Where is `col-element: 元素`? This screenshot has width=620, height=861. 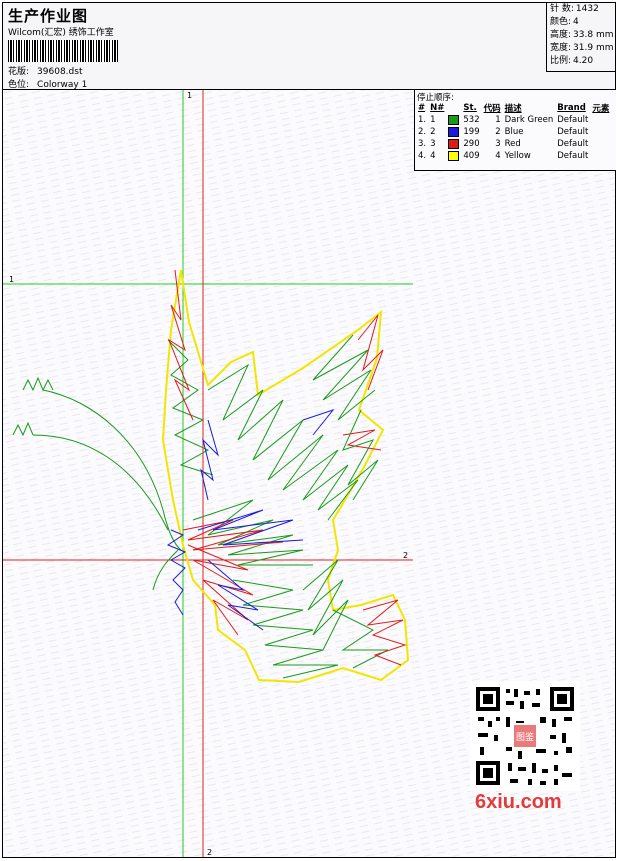
col-element: 元素 is located at coordinates (601, 109).